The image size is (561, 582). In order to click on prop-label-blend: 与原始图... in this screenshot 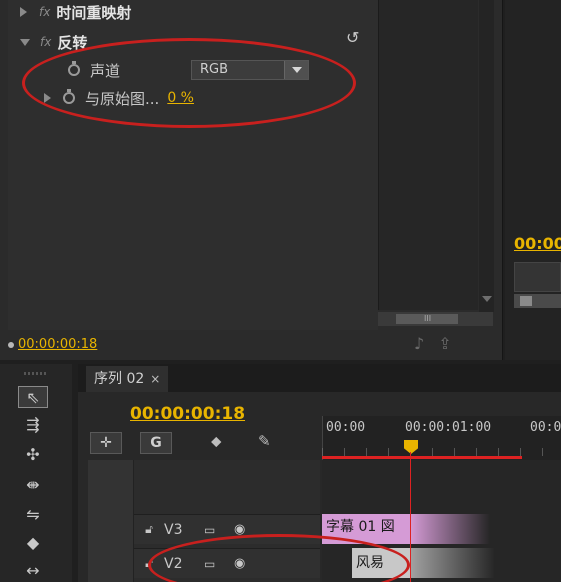, I will do `click(122, 98)`.